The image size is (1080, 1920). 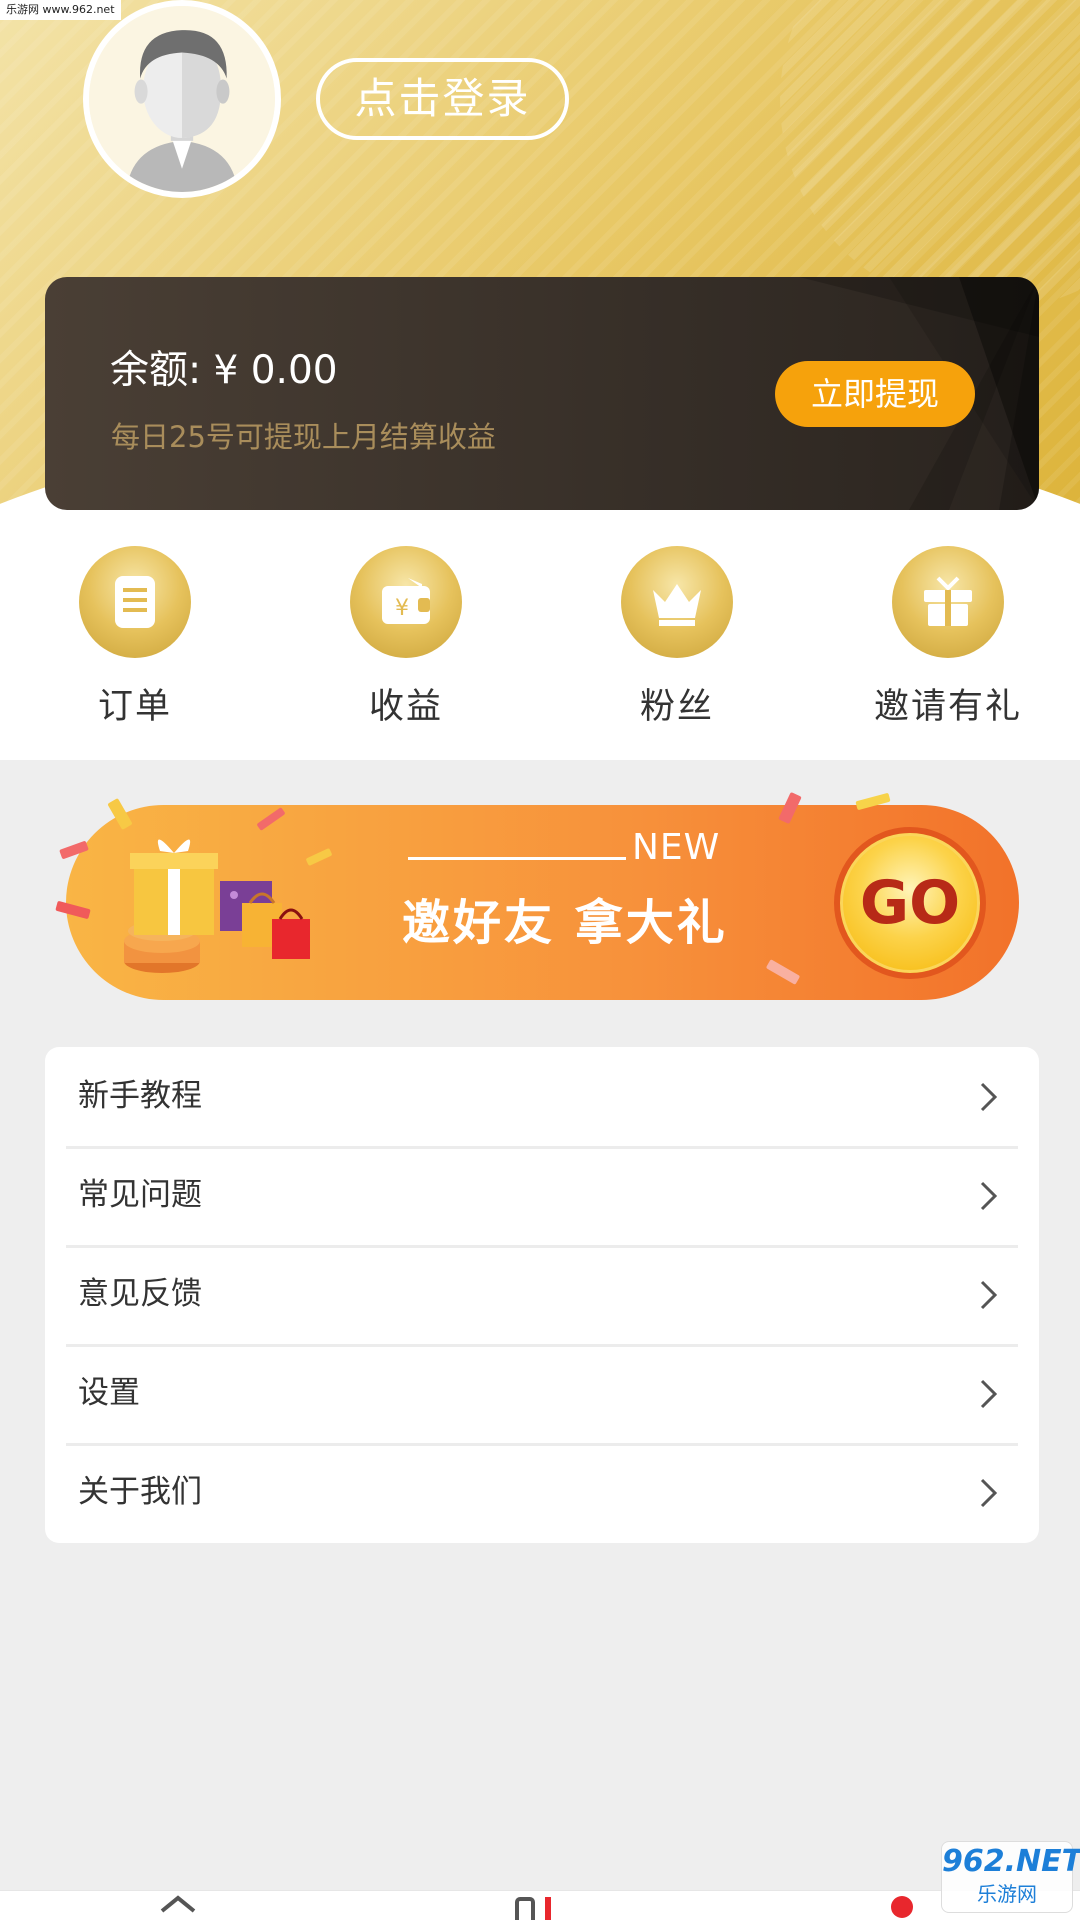 I want to click on watermark-text: 乐游网 www.962.net, so click(x=60, y=10).